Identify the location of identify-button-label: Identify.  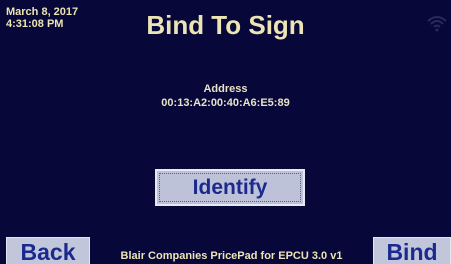
(230, 187).